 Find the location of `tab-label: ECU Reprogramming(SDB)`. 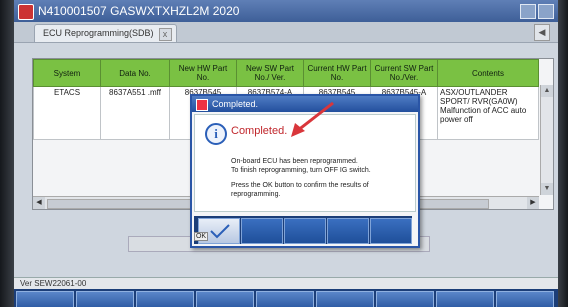

tab-label: ECU Reprogramming(SDB) is located at coordinates (98, 33).